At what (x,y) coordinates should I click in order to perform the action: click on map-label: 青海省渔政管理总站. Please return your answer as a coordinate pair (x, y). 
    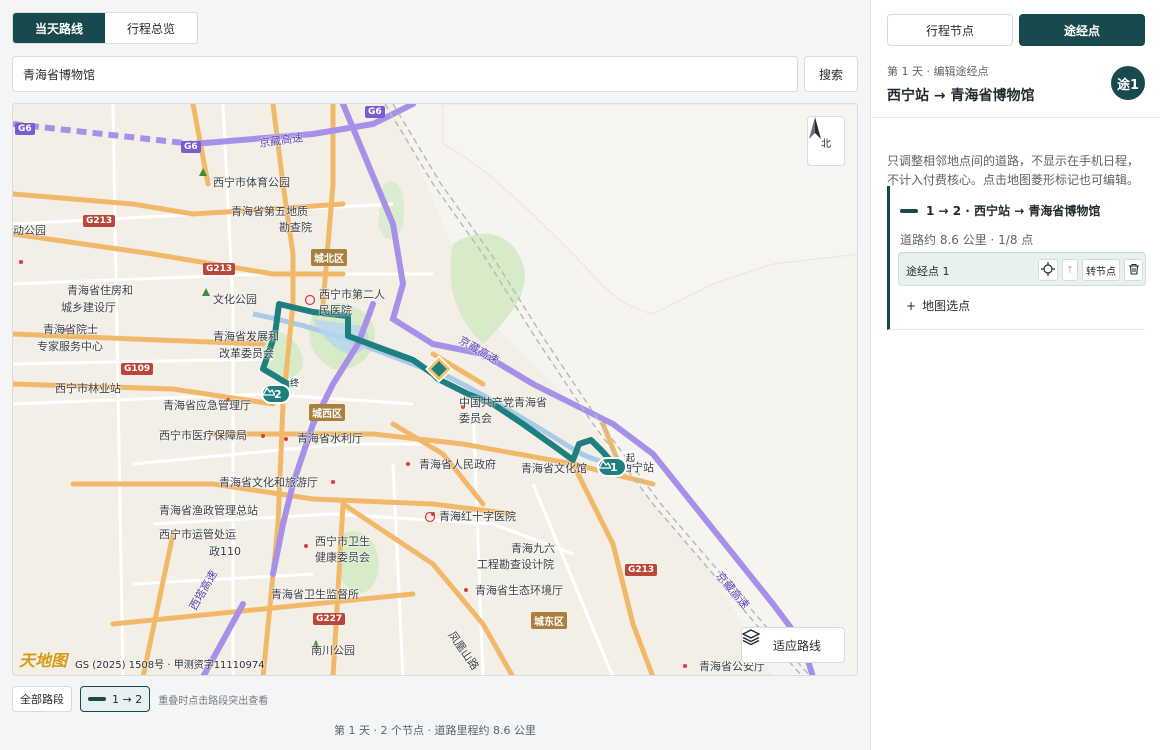
    Looking at the image, I should click on (208, 510).